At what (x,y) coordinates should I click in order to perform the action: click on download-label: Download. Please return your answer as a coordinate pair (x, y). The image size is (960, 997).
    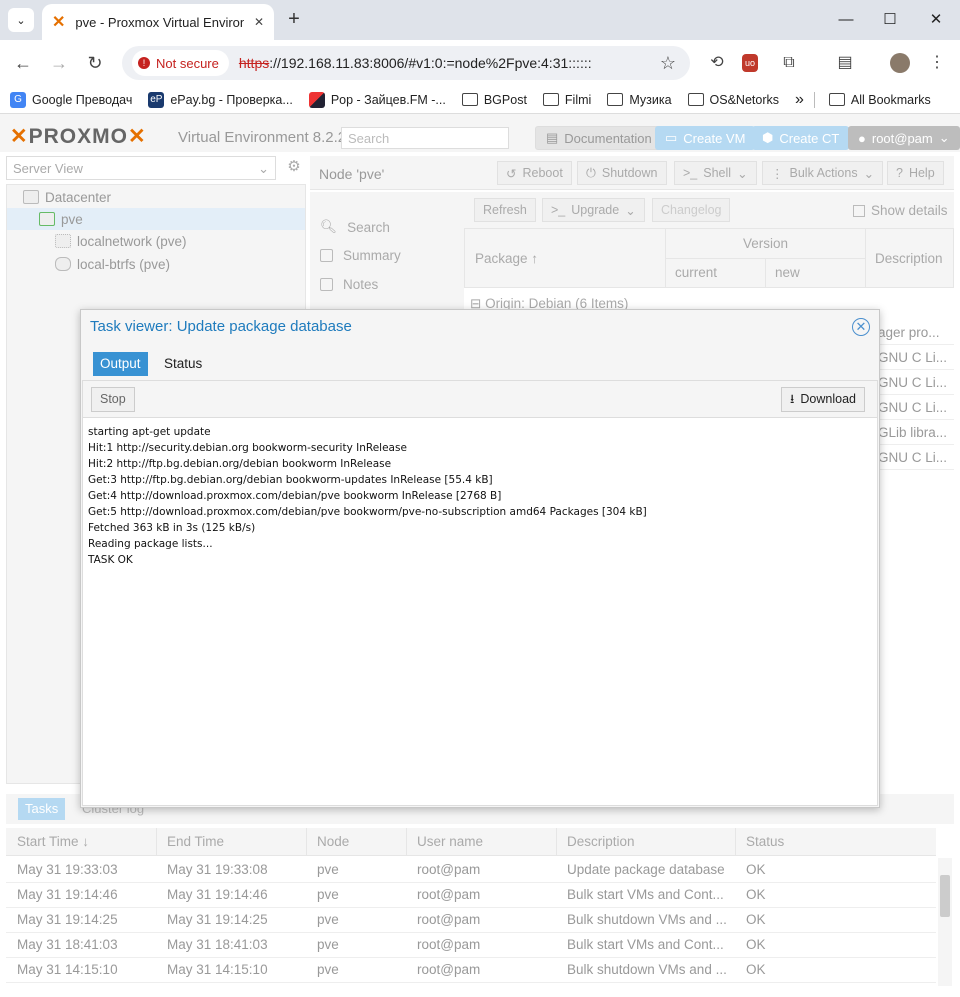
    Looking at the image, I should click on (828, 399).